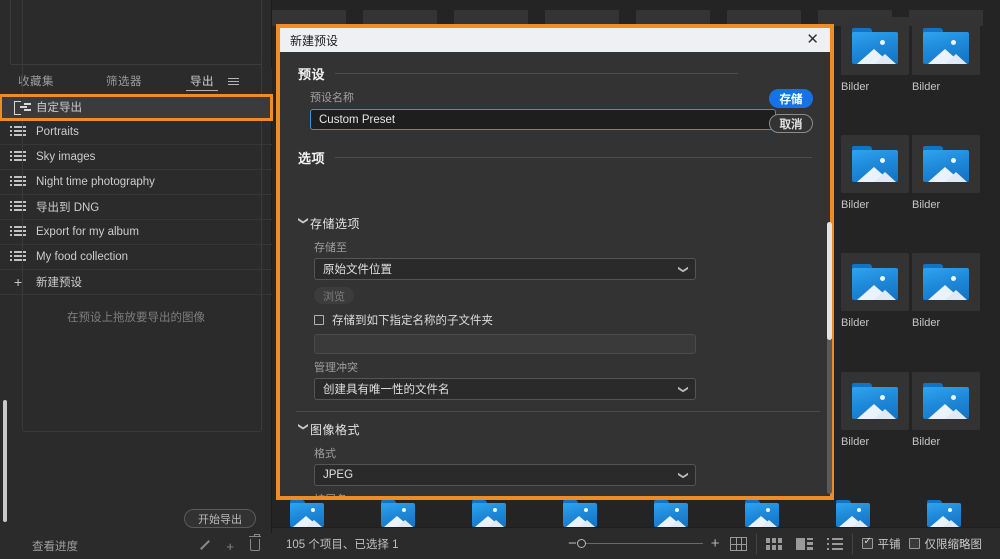 This screenshot has height=559, width=1000. What do you see at coordinates (220, 518) in the screenshot?
I see `start-export-button: 开始导出` at bounding box center [220, 518].